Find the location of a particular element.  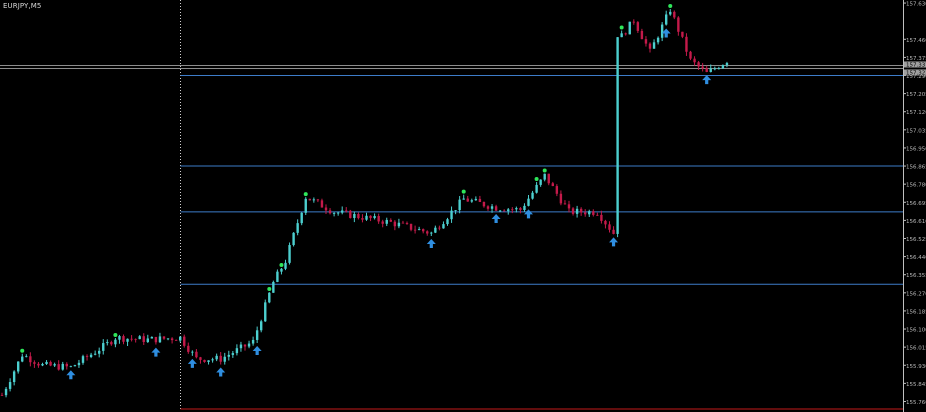

price-axis-label: 157.035 is located at coordinates (916, 131).